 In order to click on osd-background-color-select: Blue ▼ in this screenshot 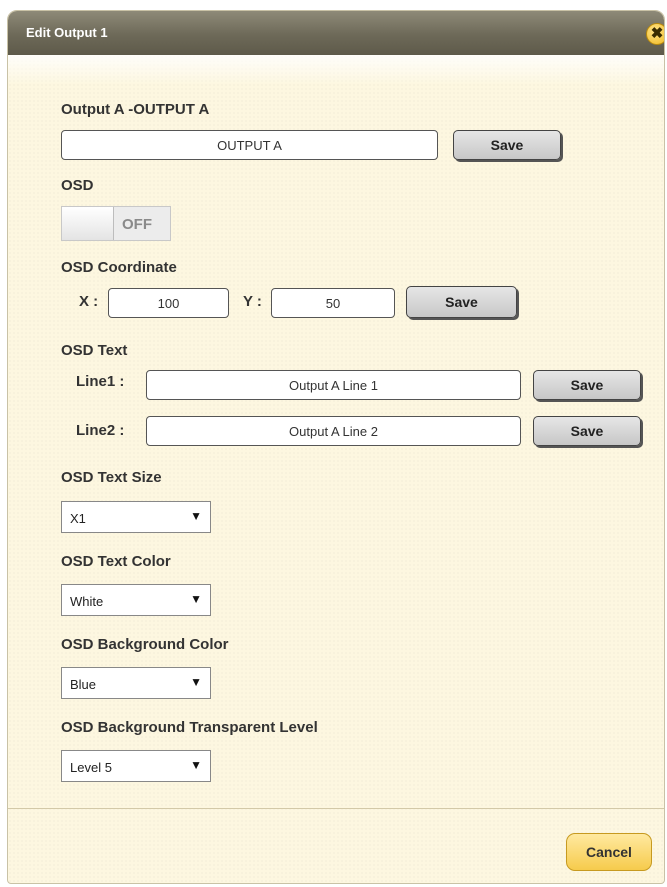, I will do `click(136, 683)`.